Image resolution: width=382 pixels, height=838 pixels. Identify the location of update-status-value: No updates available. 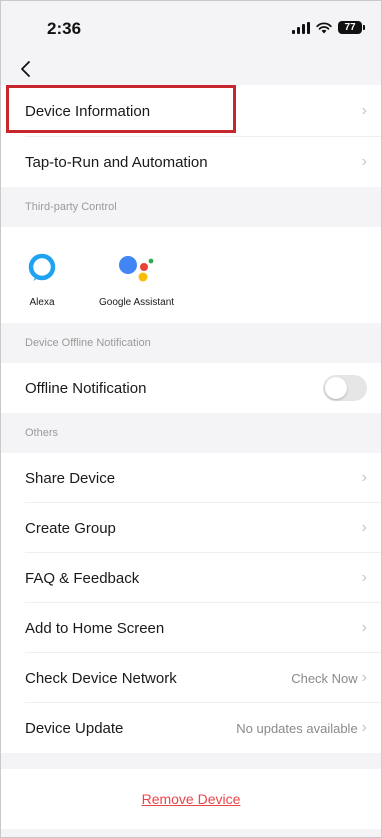
(297, 728).